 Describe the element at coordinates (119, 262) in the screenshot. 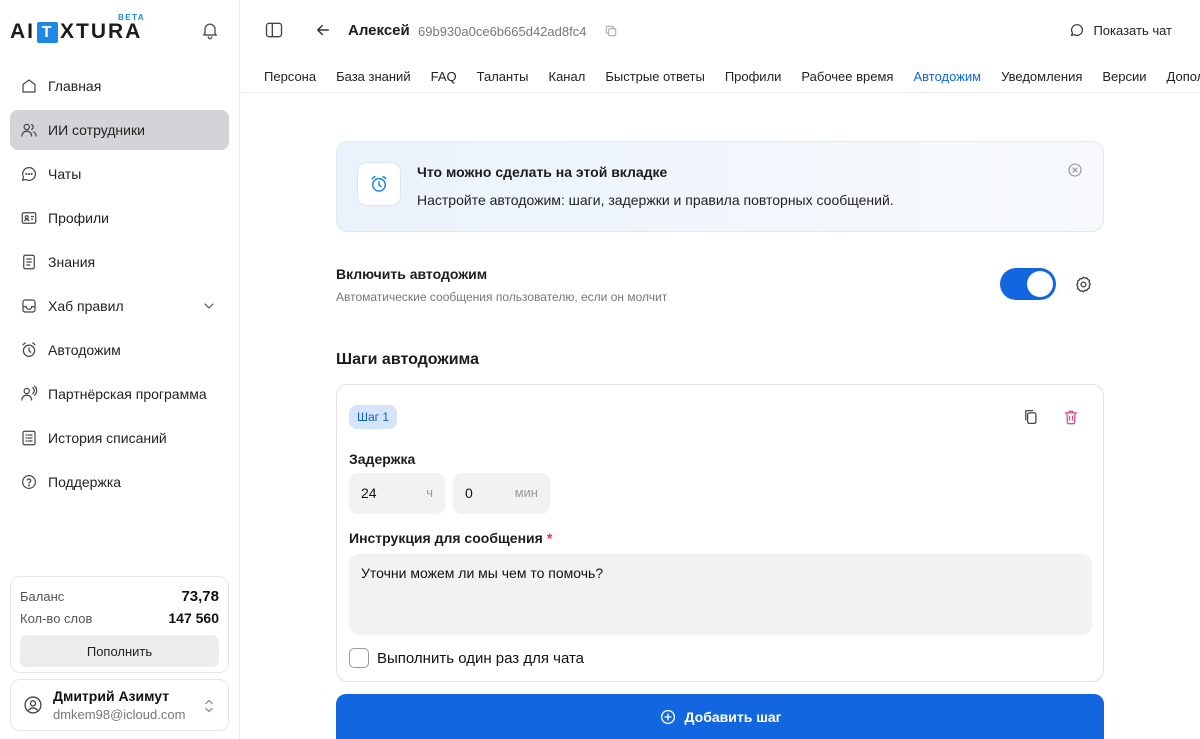

I see `sidebar-item-knowledge: Знания` at that location.